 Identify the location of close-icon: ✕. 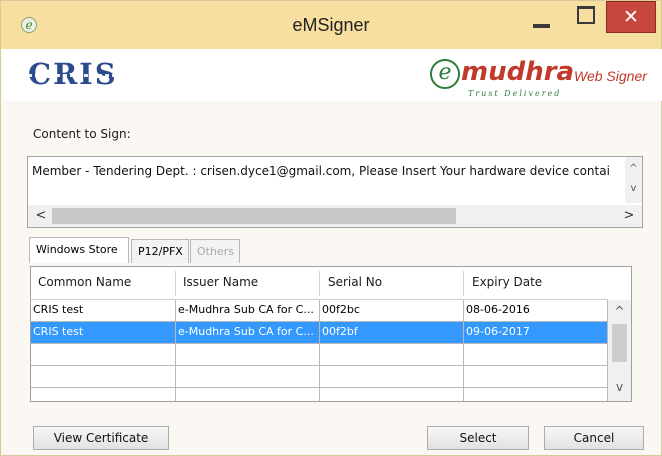
(631, 17).